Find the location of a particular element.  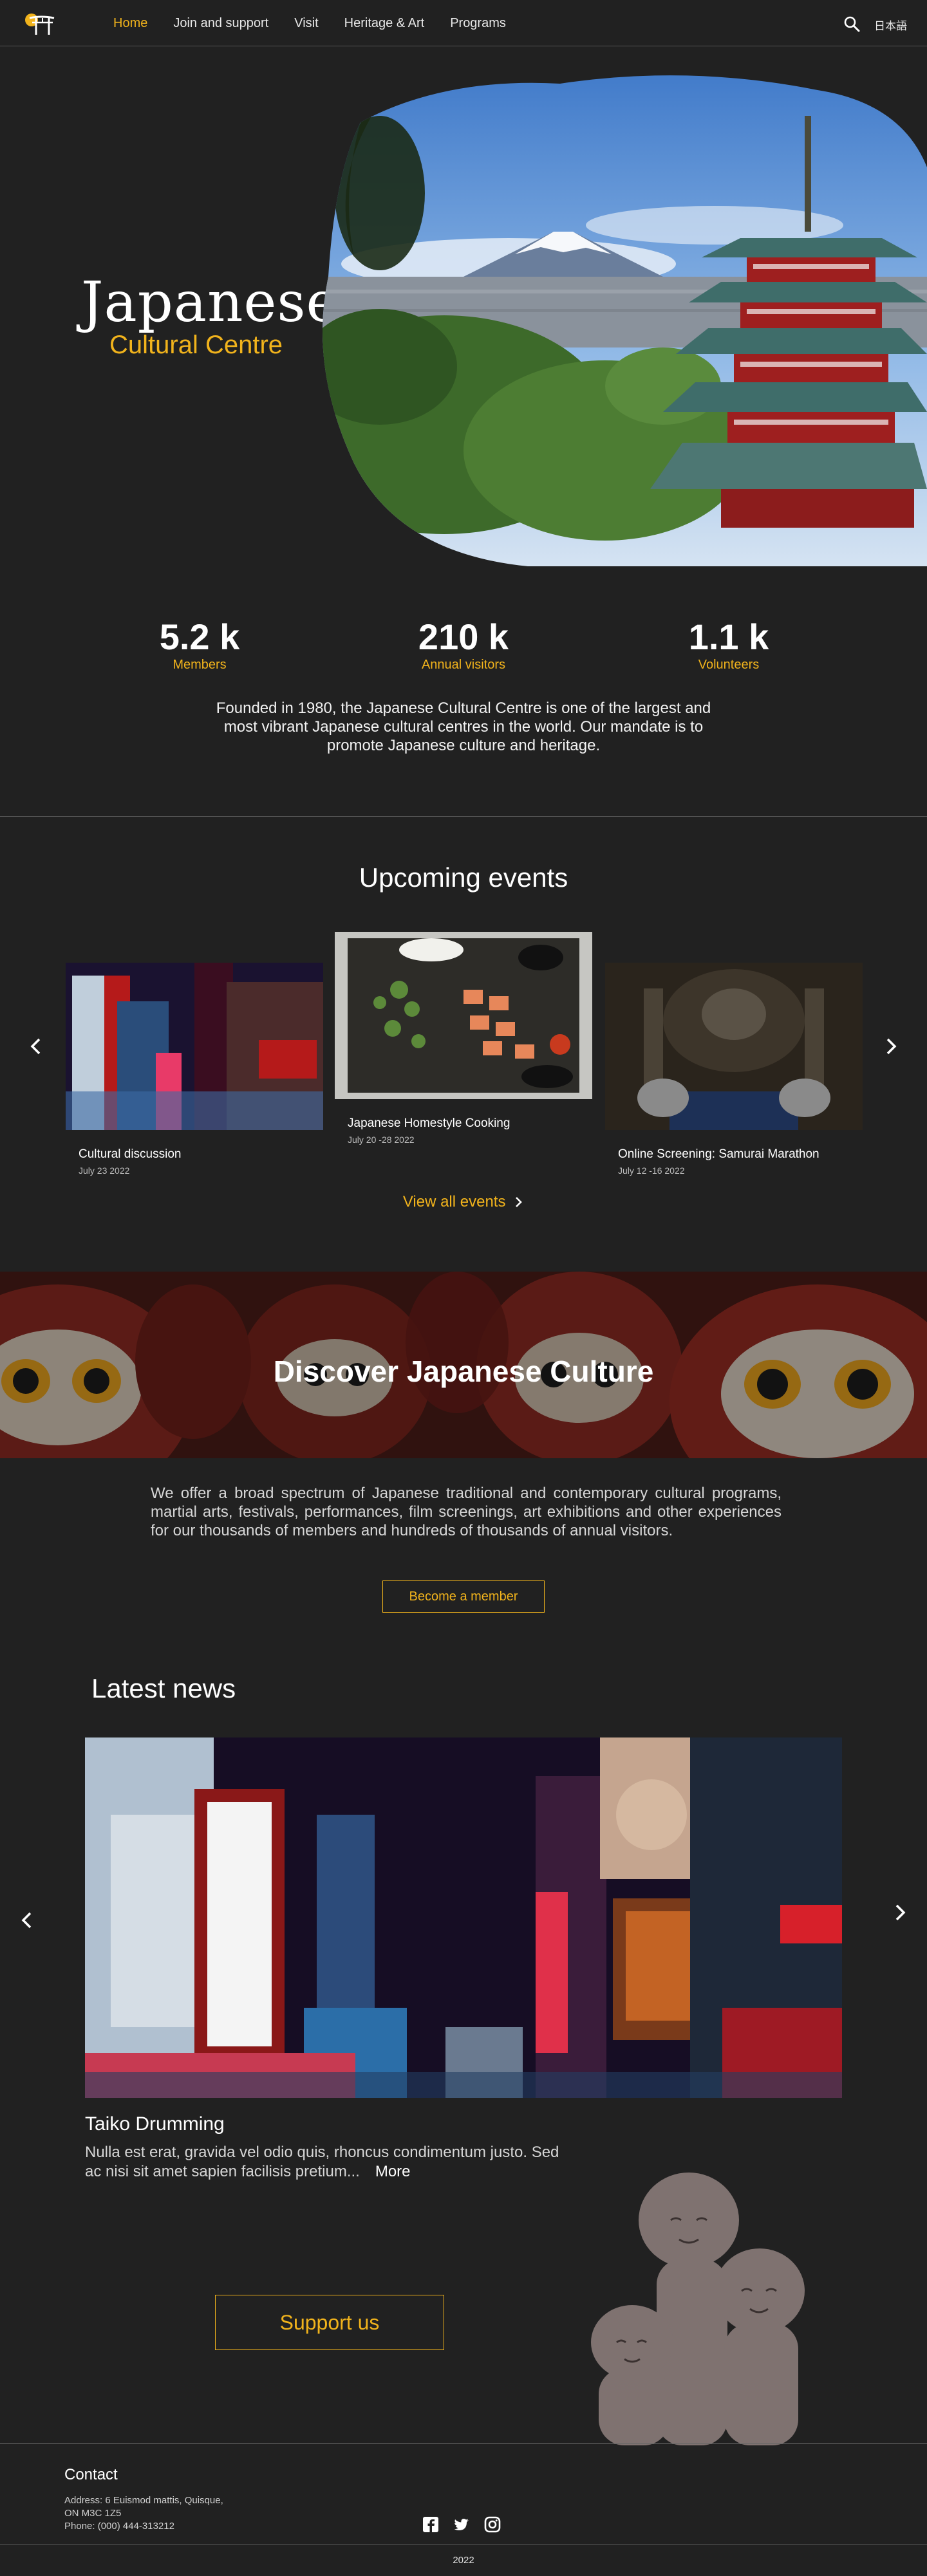

become-member-button: Become a member is located at coordinates (464, 1596).